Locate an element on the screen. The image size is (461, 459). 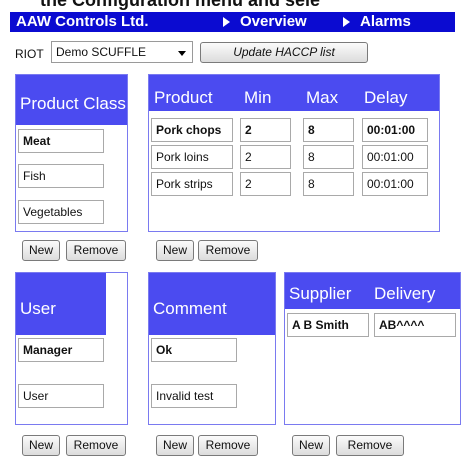
supplier-panel: Supplier Delivery A B Smith AB^^^^ is located at coordinates (372, 348).